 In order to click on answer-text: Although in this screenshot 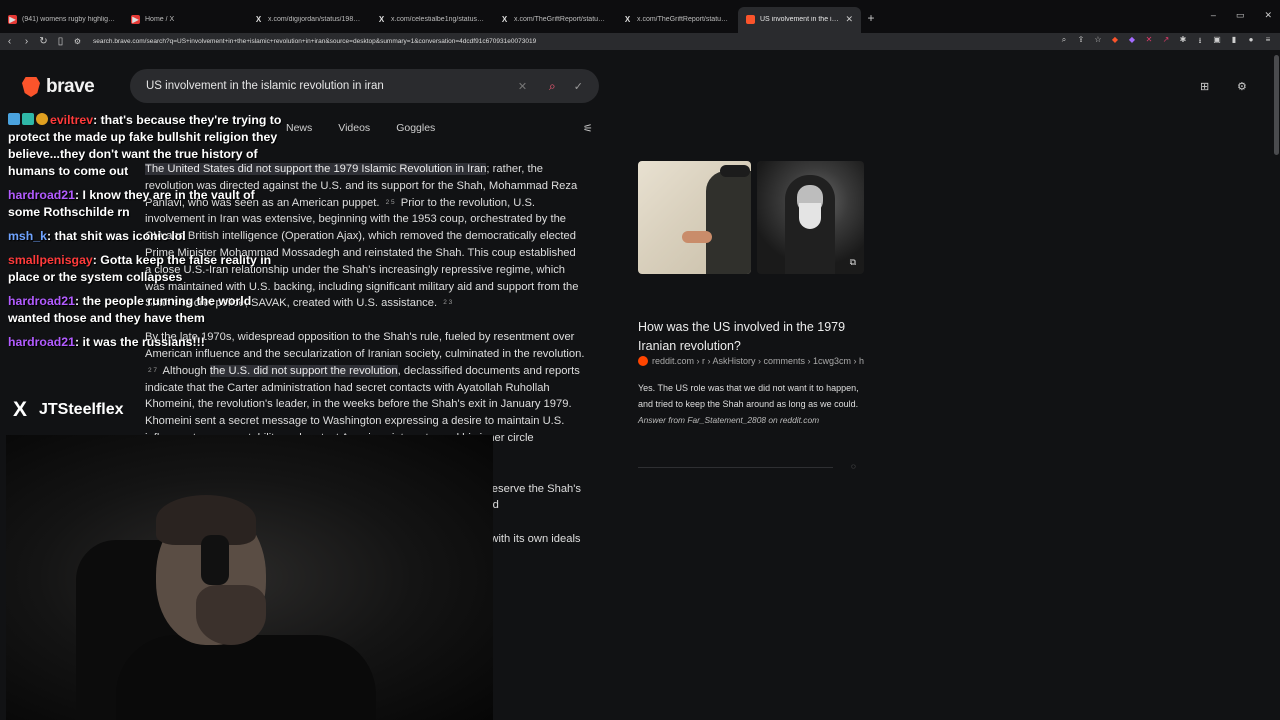, I will do `click(184, 370)`.